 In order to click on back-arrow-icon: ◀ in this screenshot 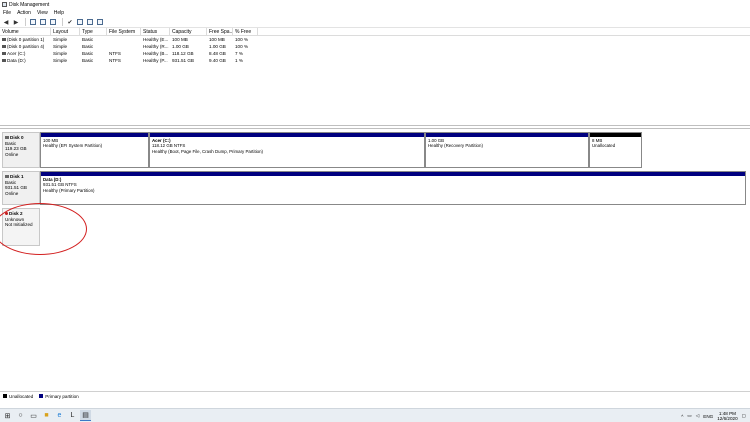, I will do `click(6, 22)`.